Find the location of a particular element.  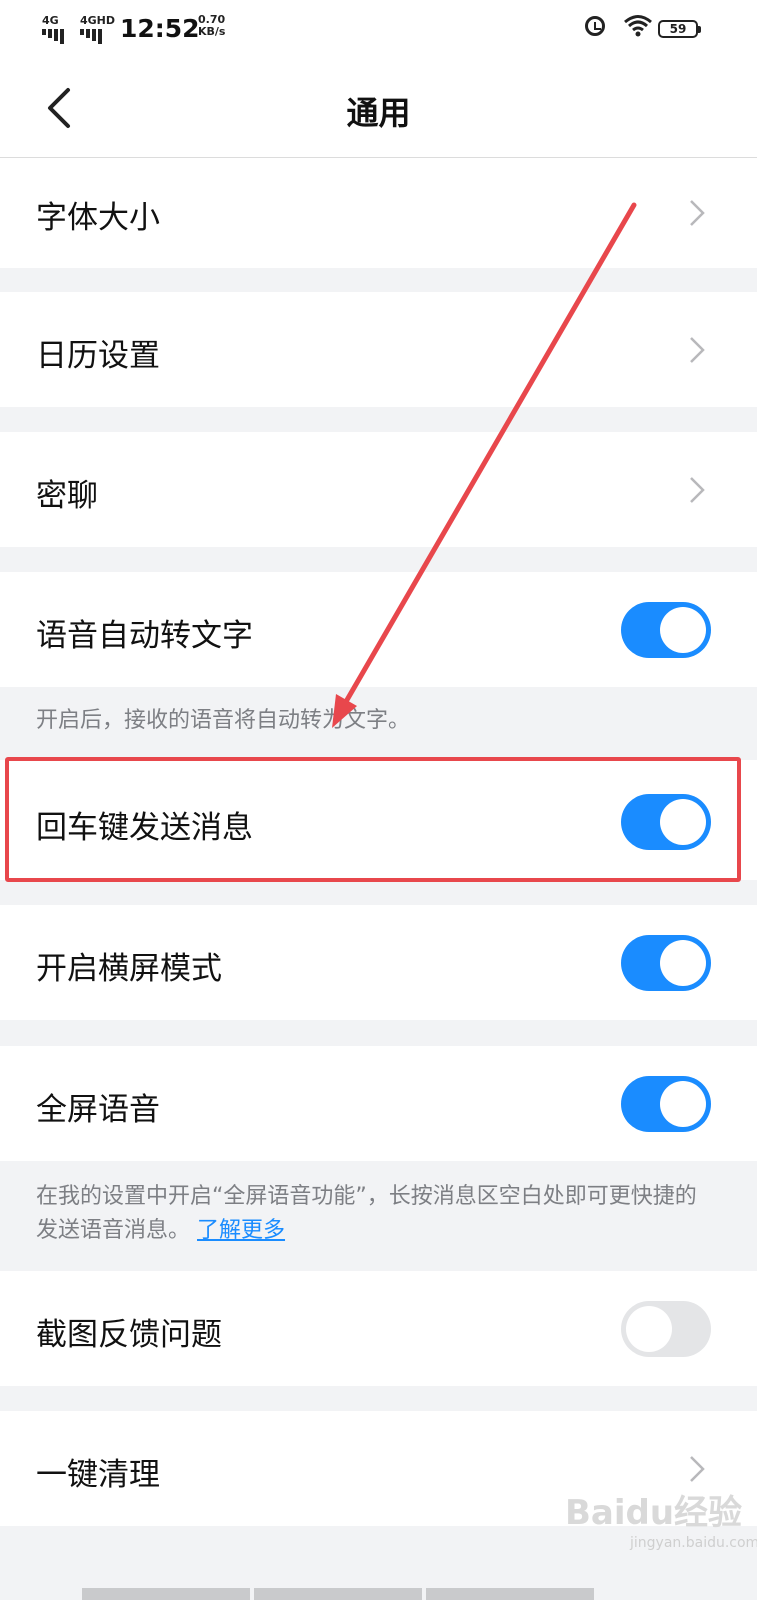

network-speed: 0.70 KB/s is located at coordinates (211, 26).